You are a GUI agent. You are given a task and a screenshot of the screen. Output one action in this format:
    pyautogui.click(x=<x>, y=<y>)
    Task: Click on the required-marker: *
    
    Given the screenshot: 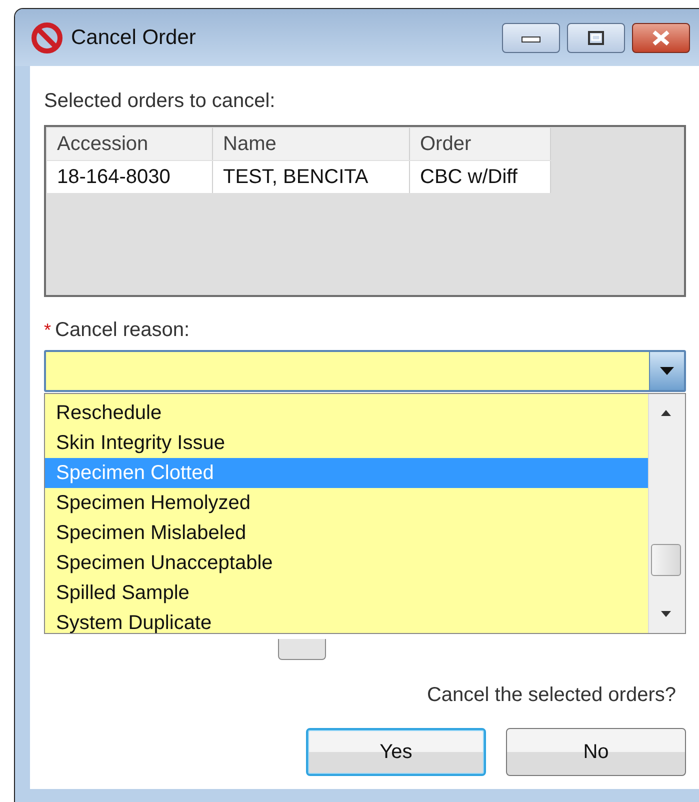 What is the action you would take?
    pyautogui.click(x=48, y=330)
    